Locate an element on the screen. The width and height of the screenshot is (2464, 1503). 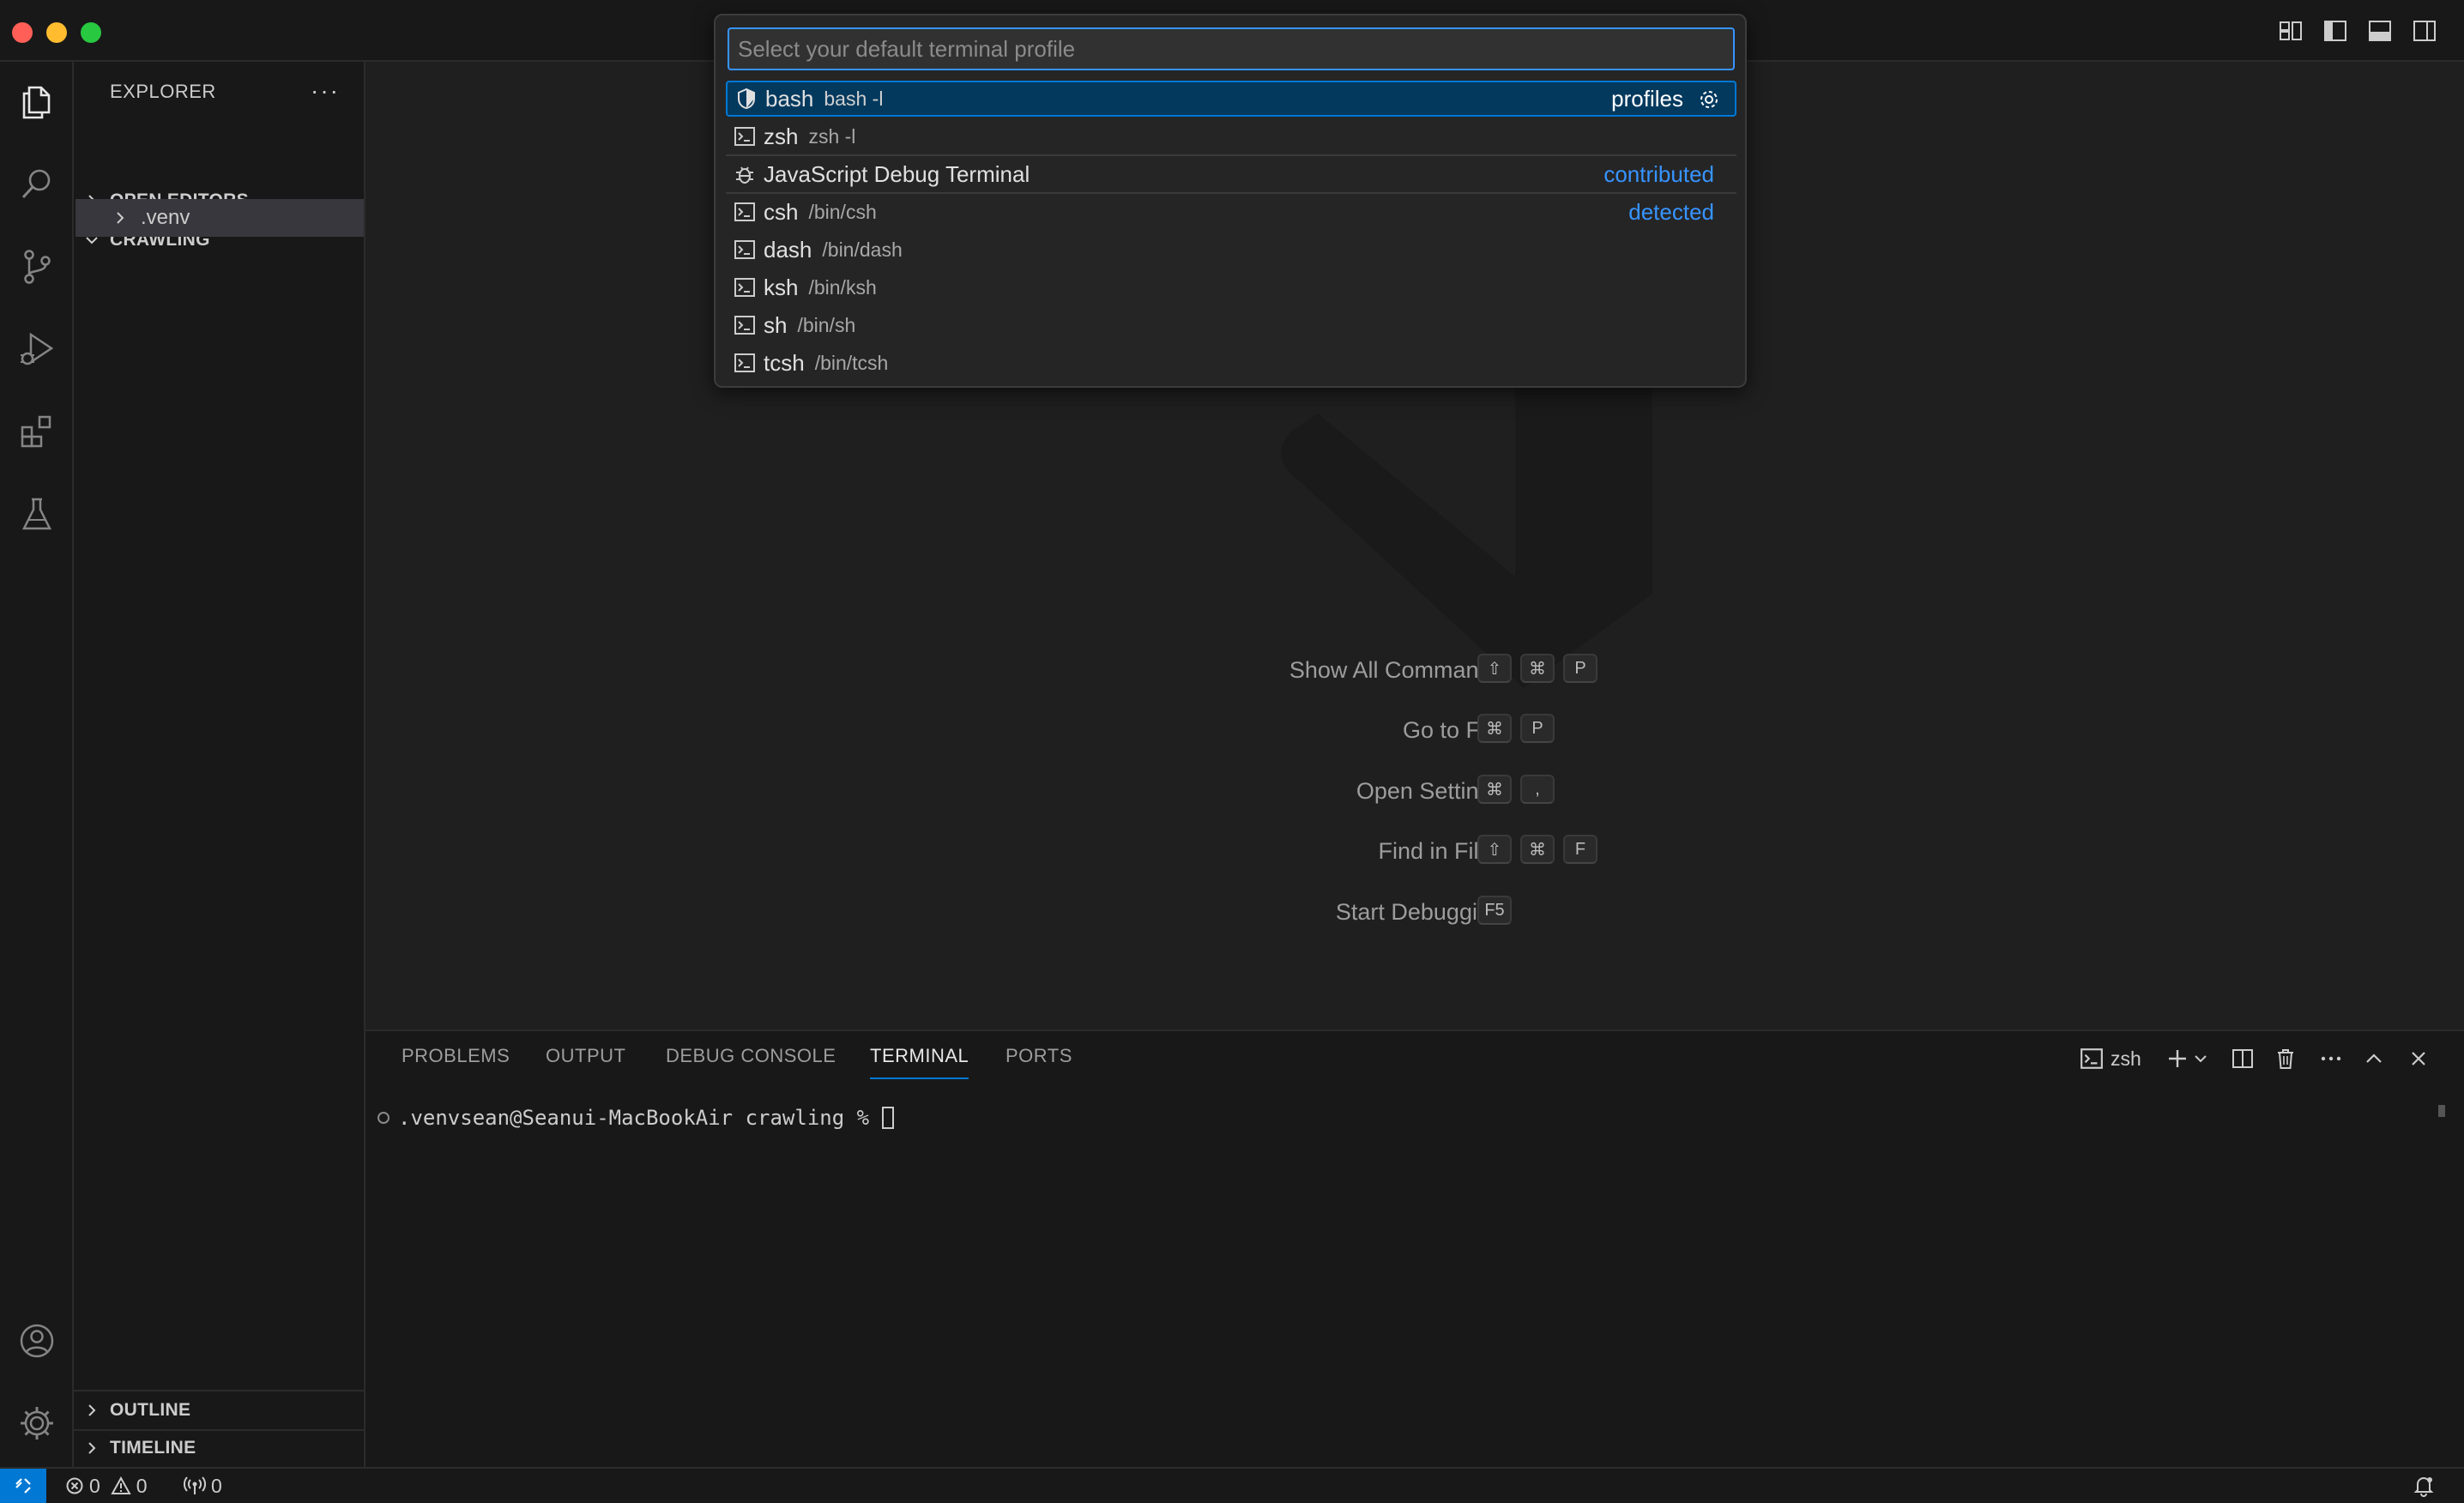
toggle-panel-icon is located at coordinates (2380, 31).